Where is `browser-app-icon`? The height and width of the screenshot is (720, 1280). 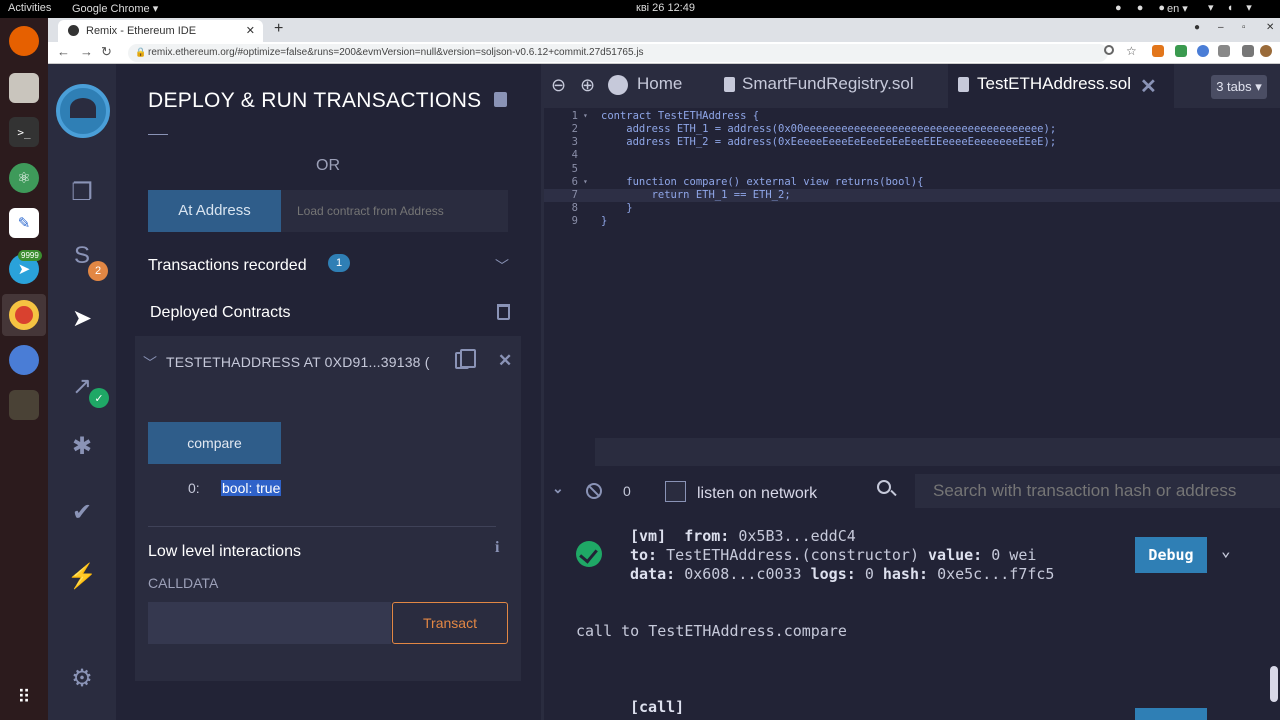 browser-app-icon is located at coordinates (24, 360).